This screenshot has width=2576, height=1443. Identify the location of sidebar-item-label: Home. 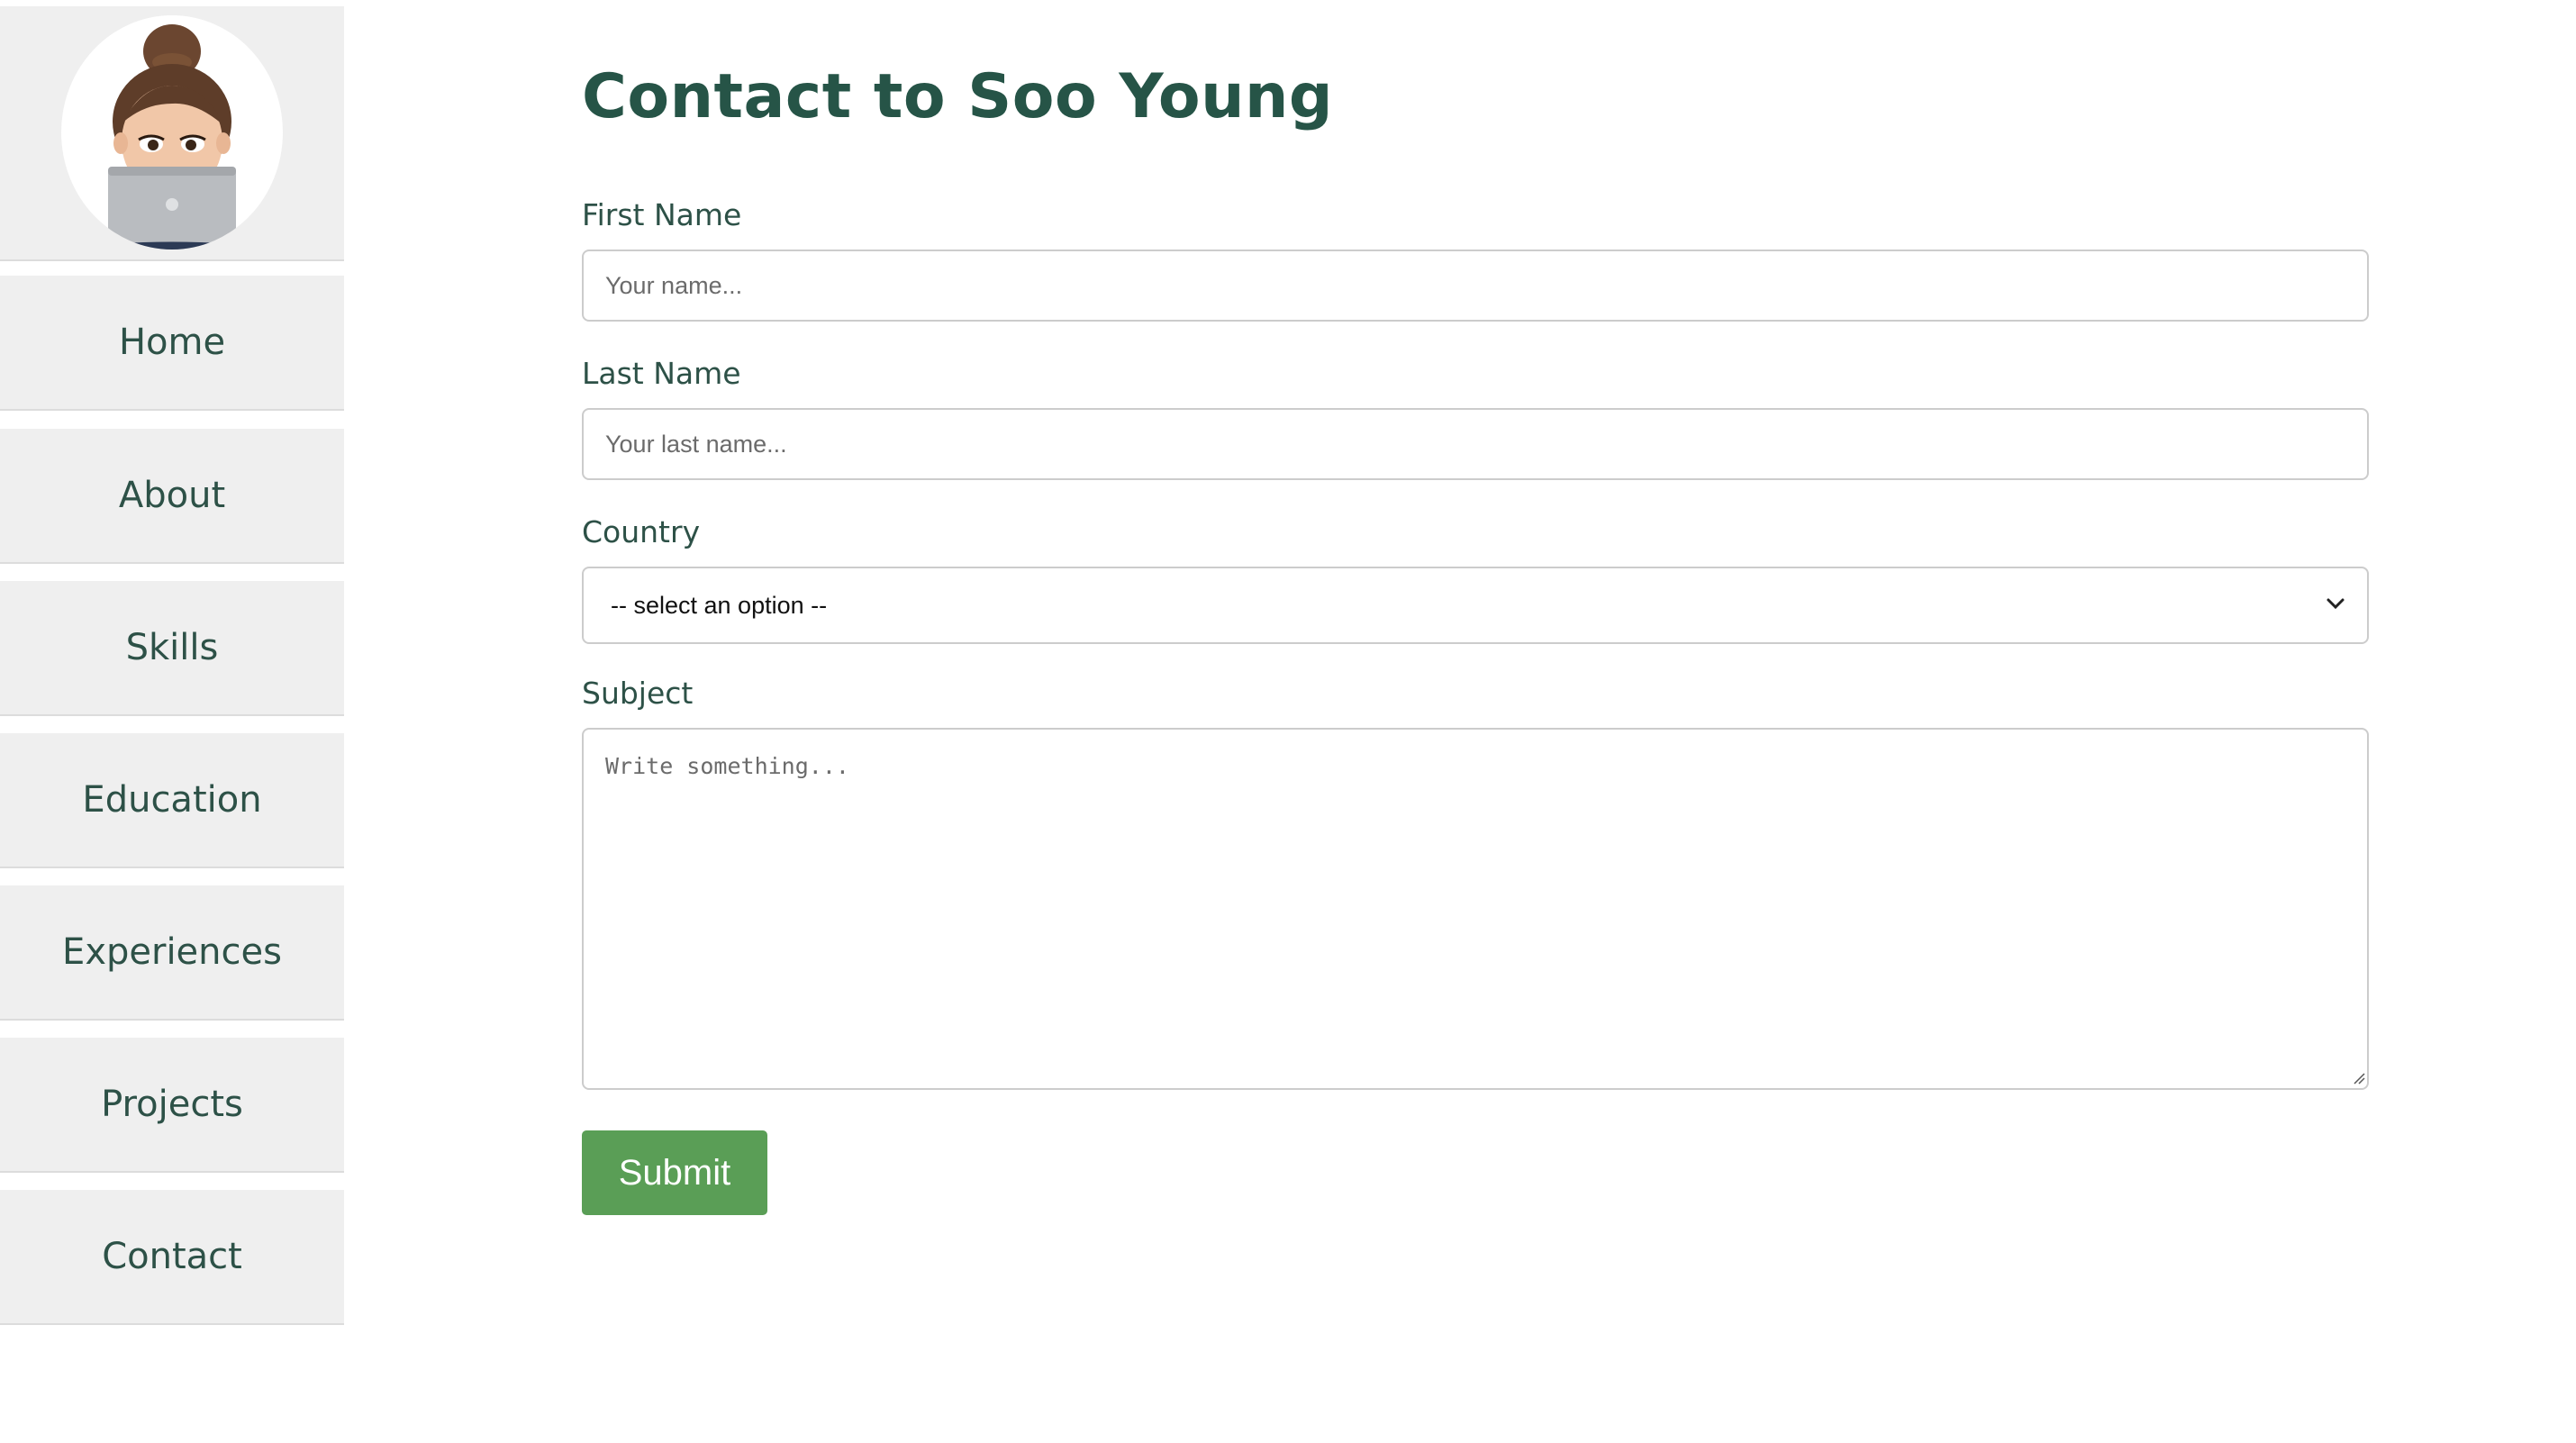
(172, 342).